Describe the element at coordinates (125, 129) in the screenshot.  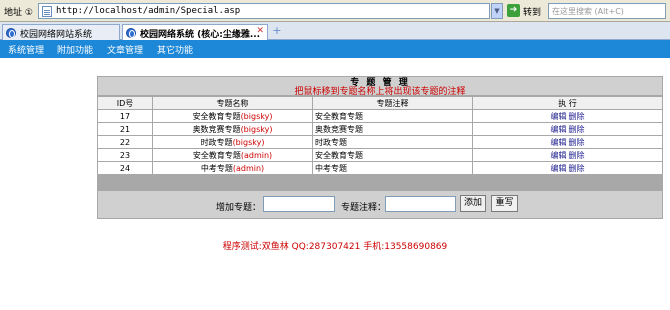
I see `row-id: 21` at that location.